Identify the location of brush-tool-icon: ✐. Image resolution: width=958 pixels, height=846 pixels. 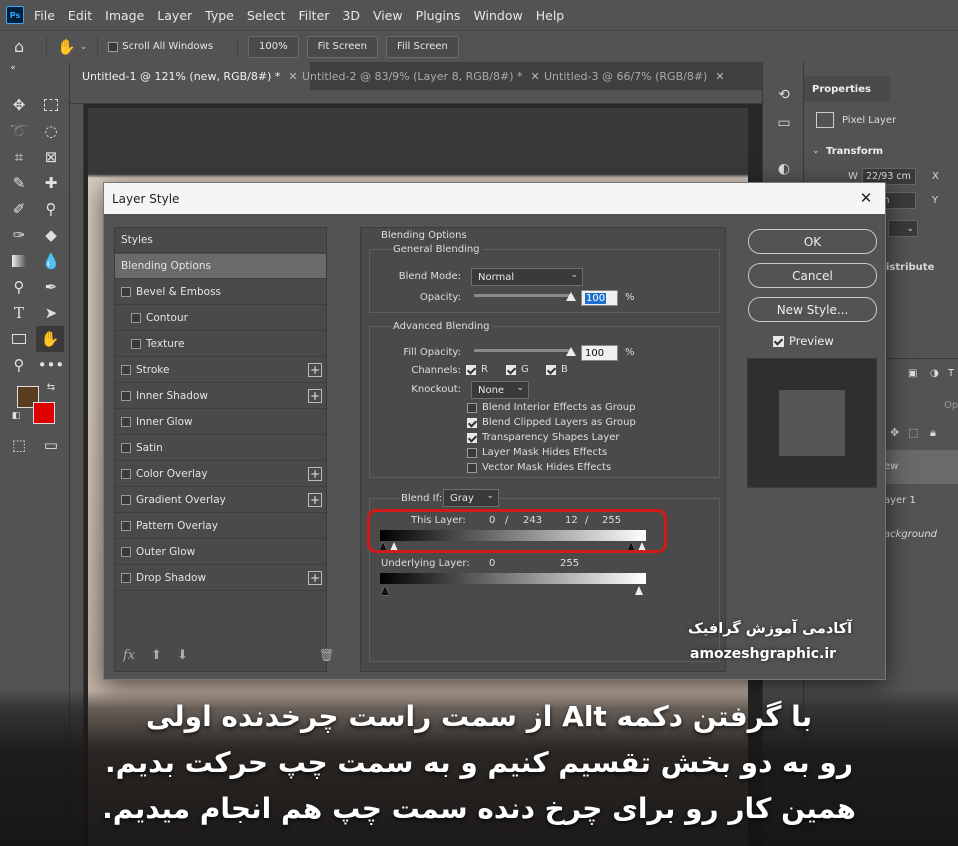
(19, 209).